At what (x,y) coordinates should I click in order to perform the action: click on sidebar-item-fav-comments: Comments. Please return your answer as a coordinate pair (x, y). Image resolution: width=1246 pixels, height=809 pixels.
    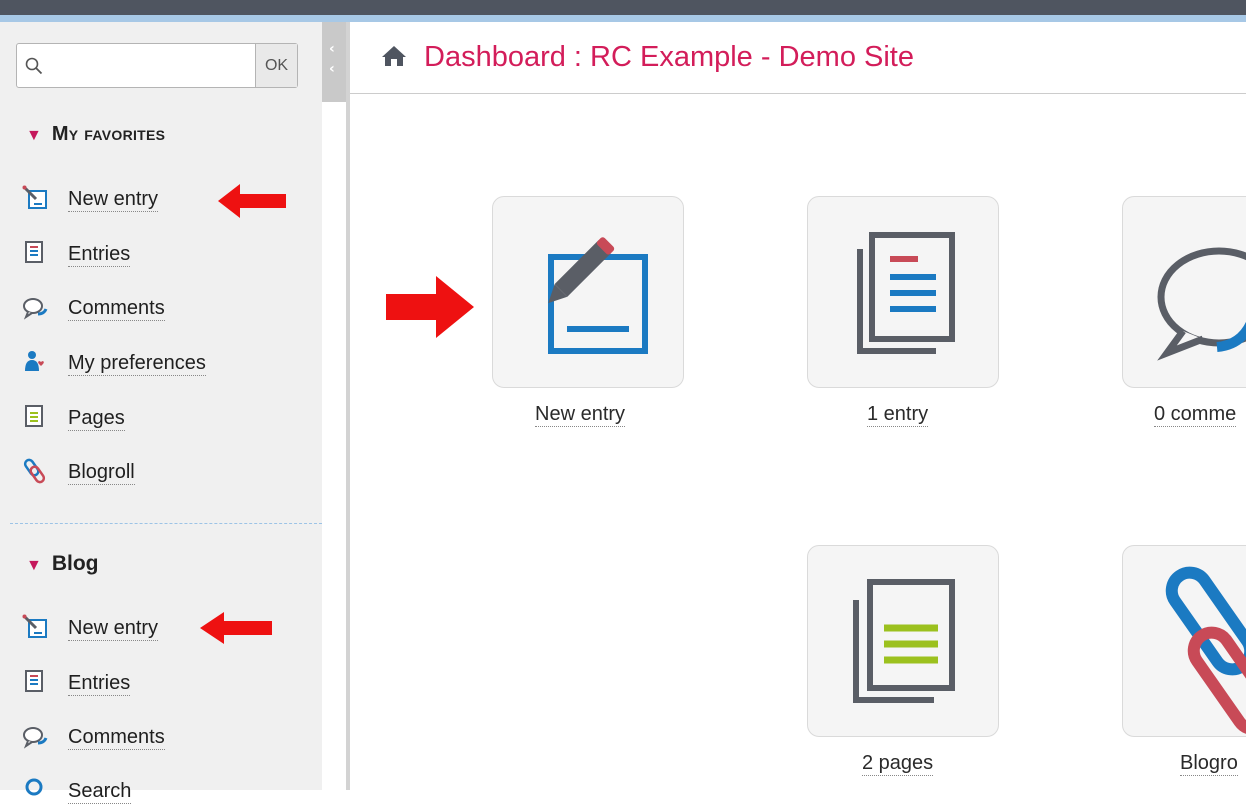
    Looking at the image, I should click on (162, 308).